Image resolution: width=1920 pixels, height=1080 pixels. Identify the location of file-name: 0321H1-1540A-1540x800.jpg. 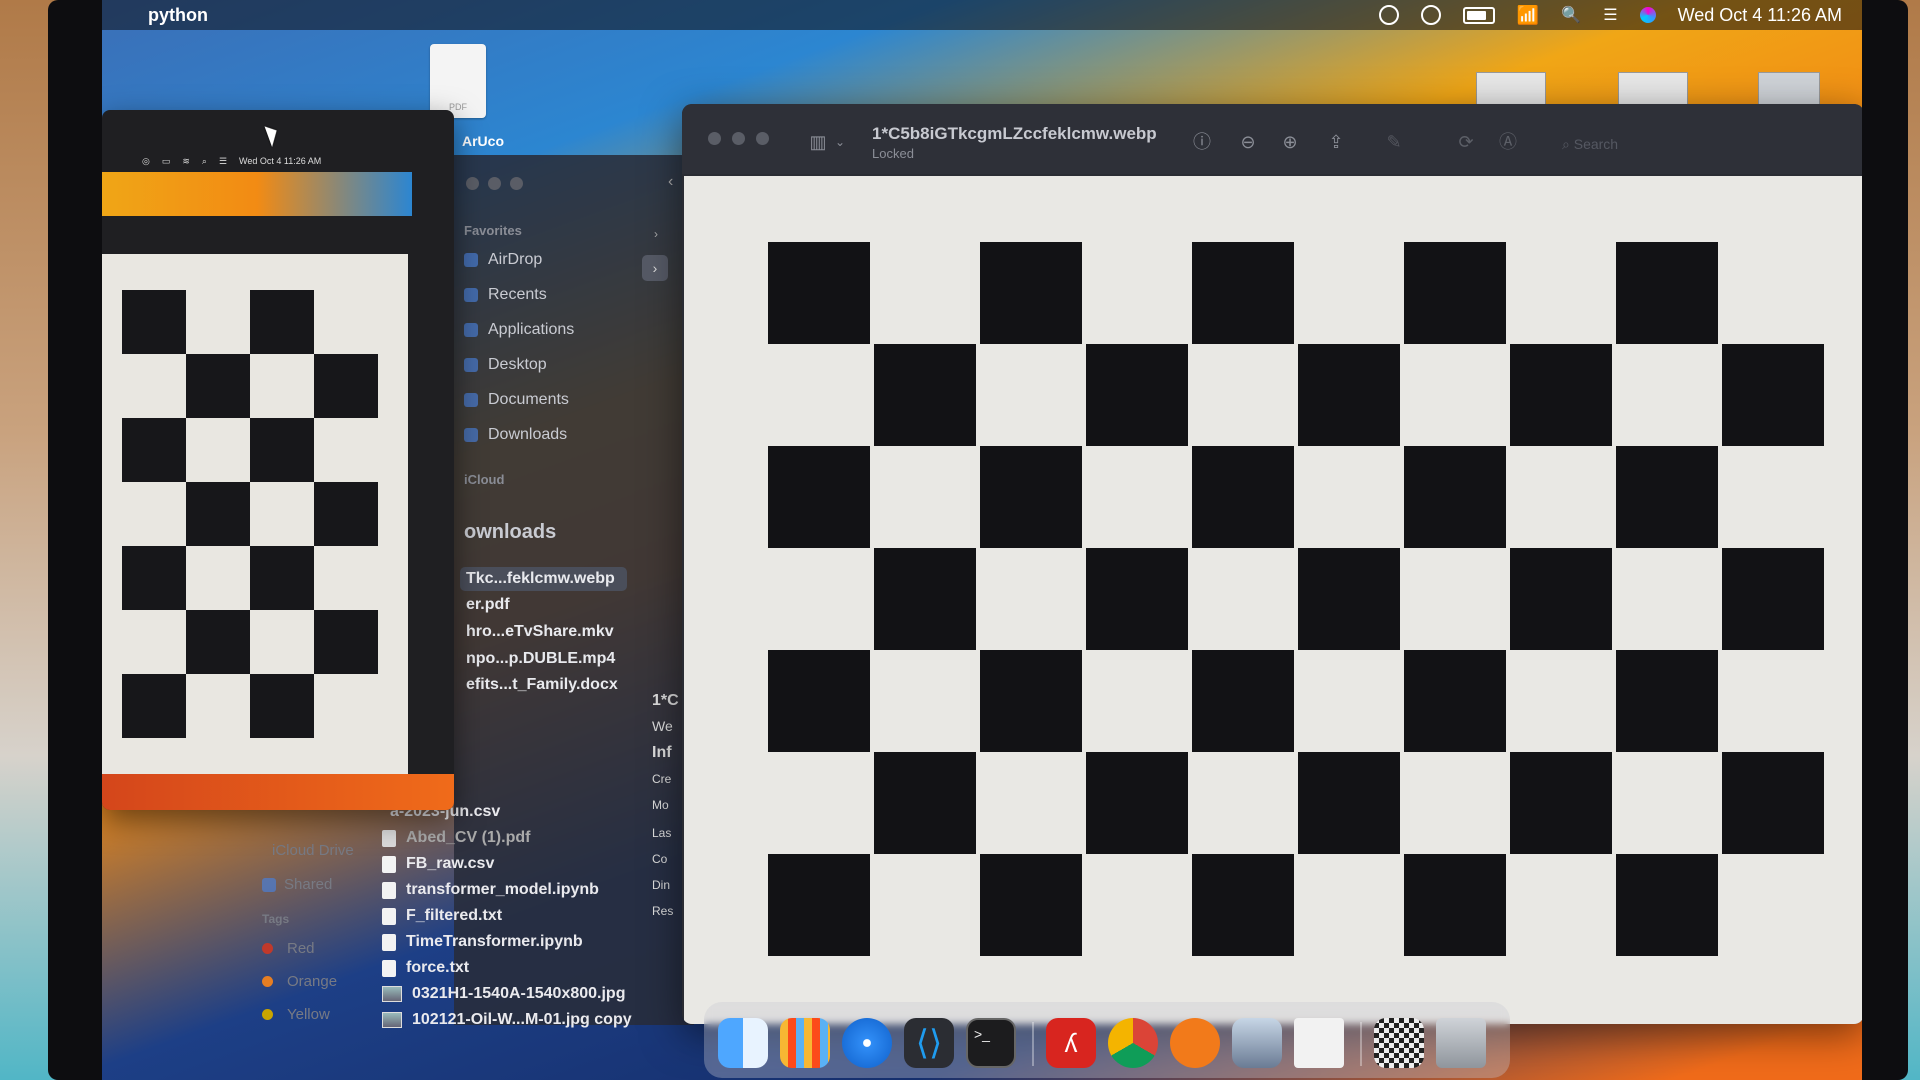
(519, 993).